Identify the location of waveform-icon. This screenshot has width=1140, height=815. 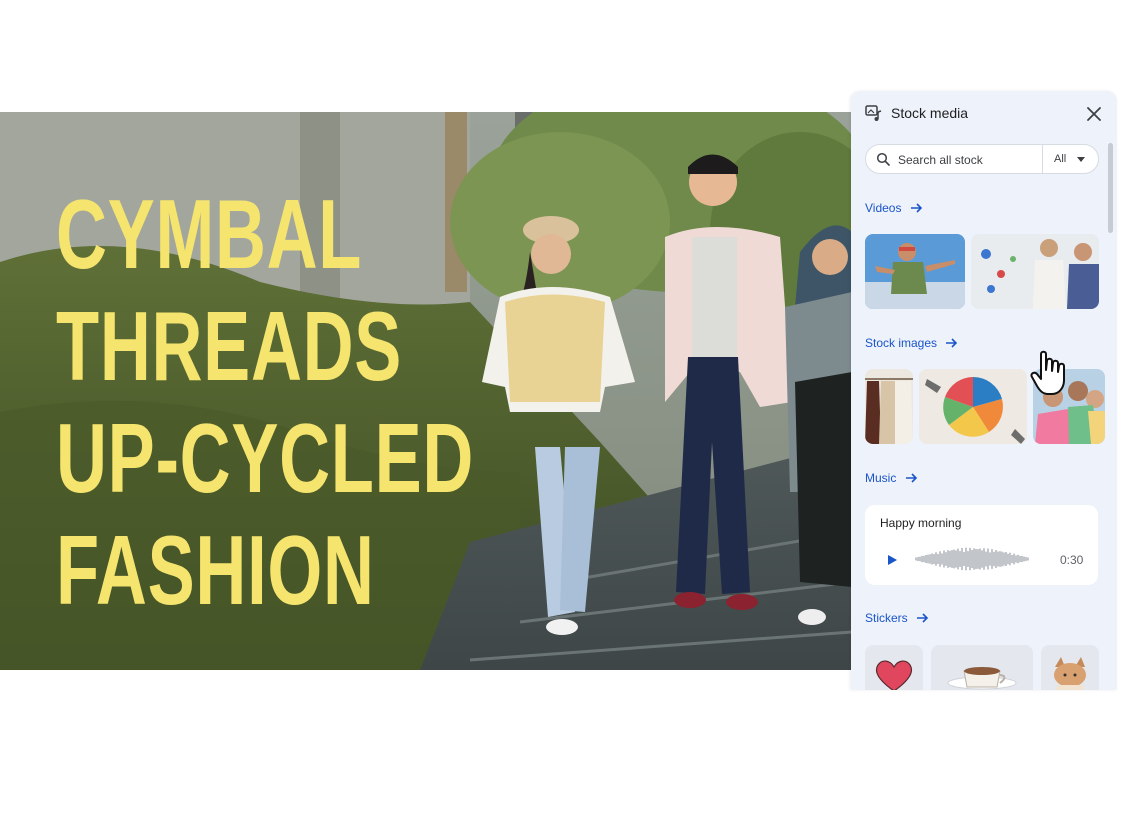
(972, 559).